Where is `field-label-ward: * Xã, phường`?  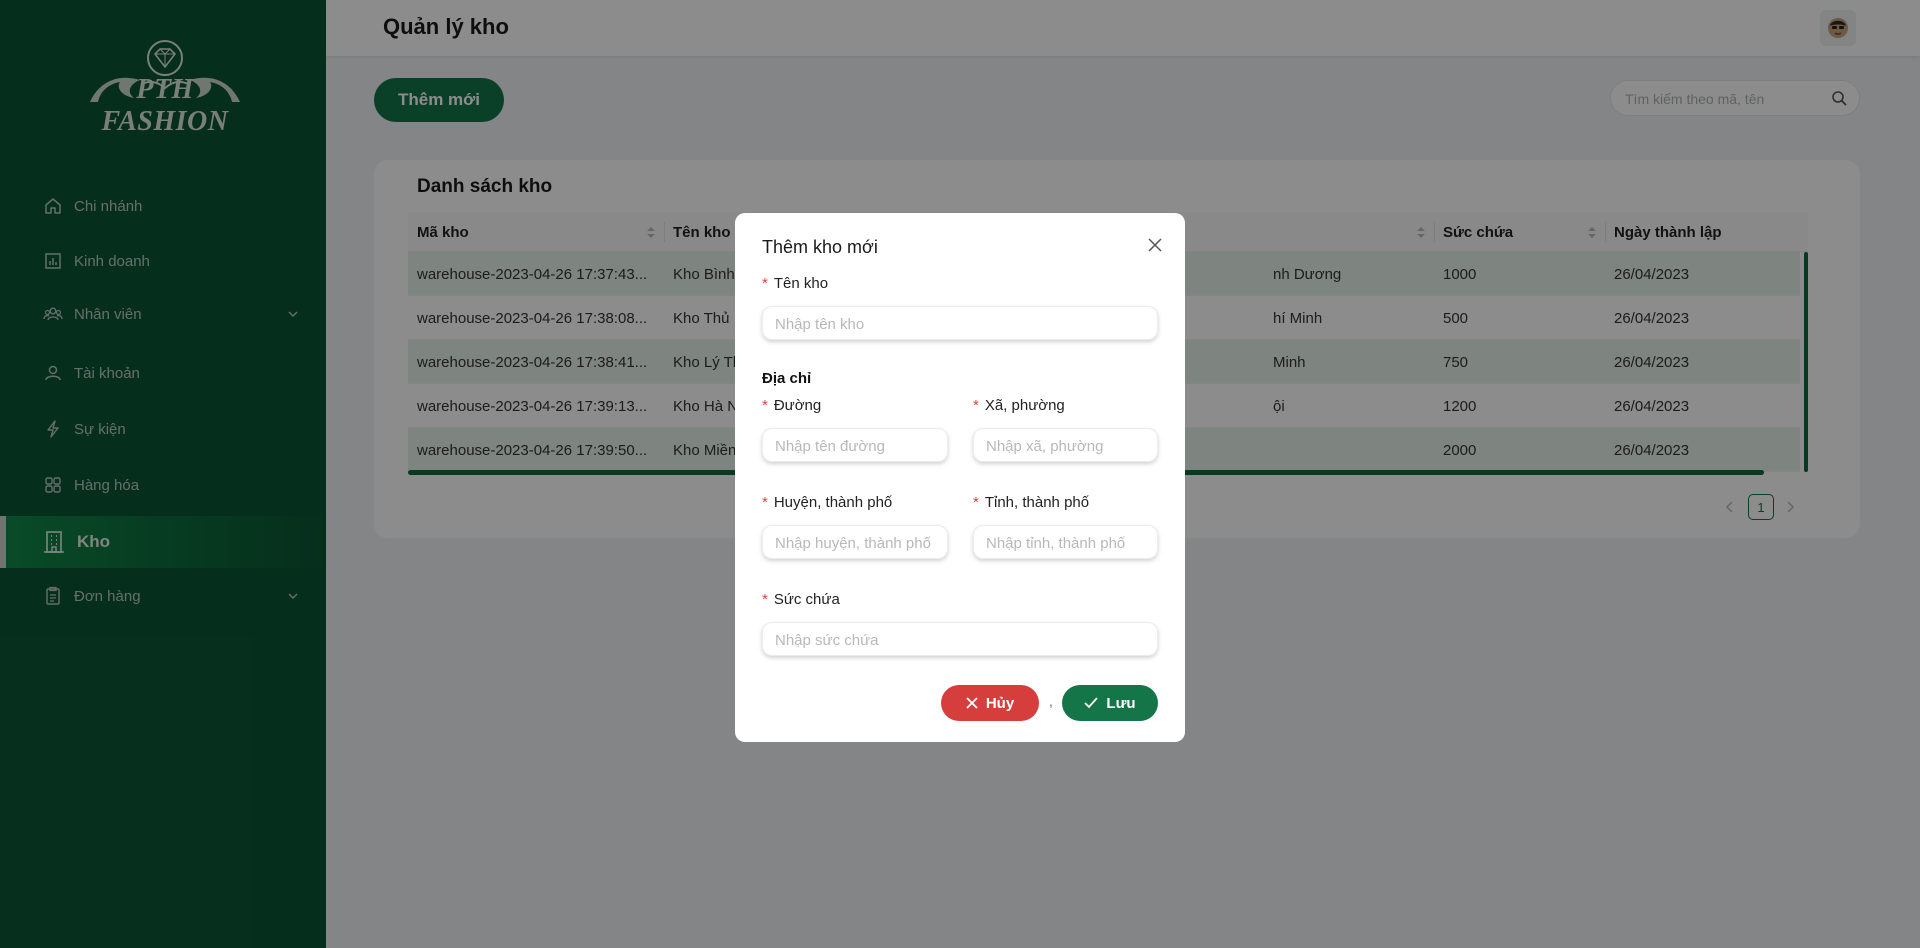 field-label-ward: * Xã, phường is located at coordinates (1019, 405).